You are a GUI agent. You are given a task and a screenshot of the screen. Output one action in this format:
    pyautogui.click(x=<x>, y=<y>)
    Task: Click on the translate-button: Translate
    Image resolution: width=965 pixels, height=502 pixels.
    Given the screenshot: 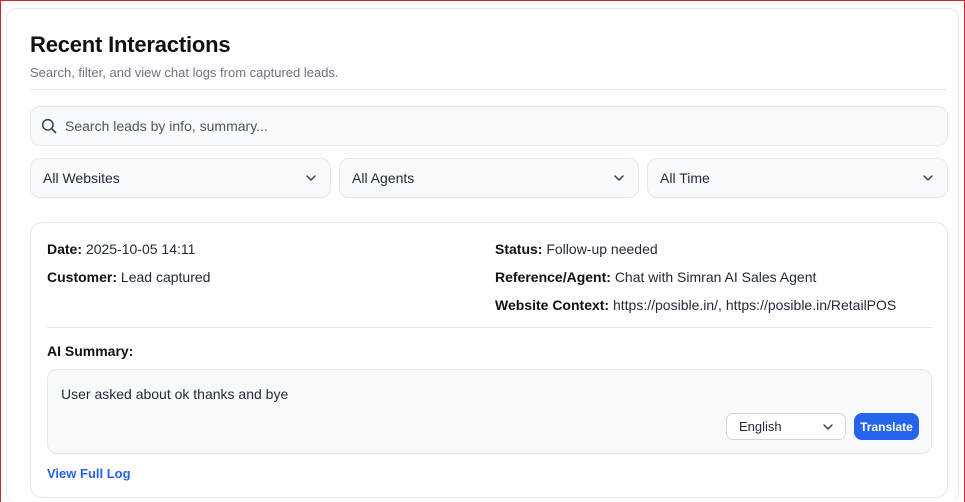 What is the action you would take?
    pyautogui.click(x=886, y=426)
    